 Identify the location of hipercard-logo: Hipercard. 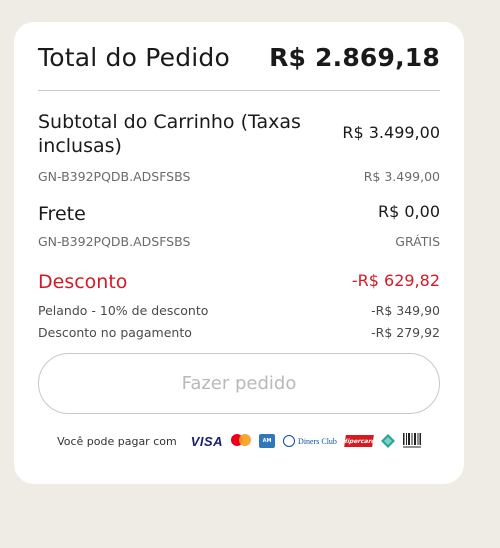
(359, 441).